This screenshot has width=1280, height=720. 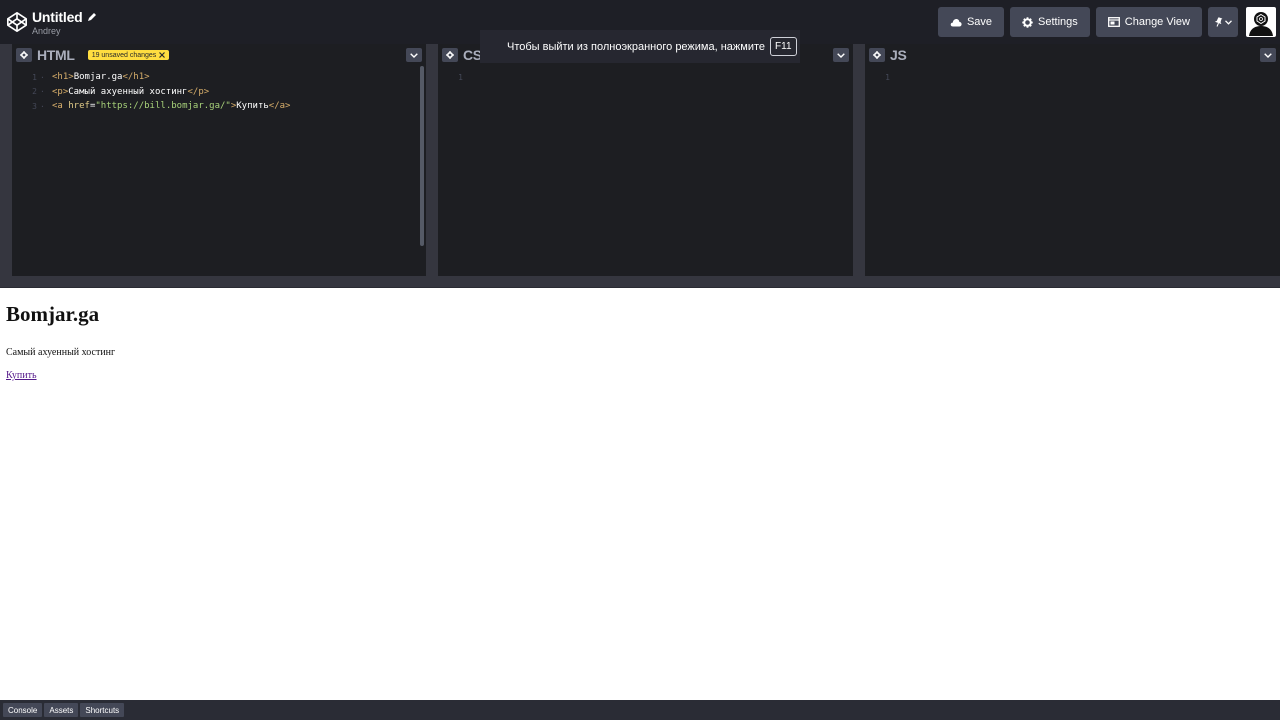 I want to click on code-text: Самый ахуенный хостинг, so click(x=128, y=91).